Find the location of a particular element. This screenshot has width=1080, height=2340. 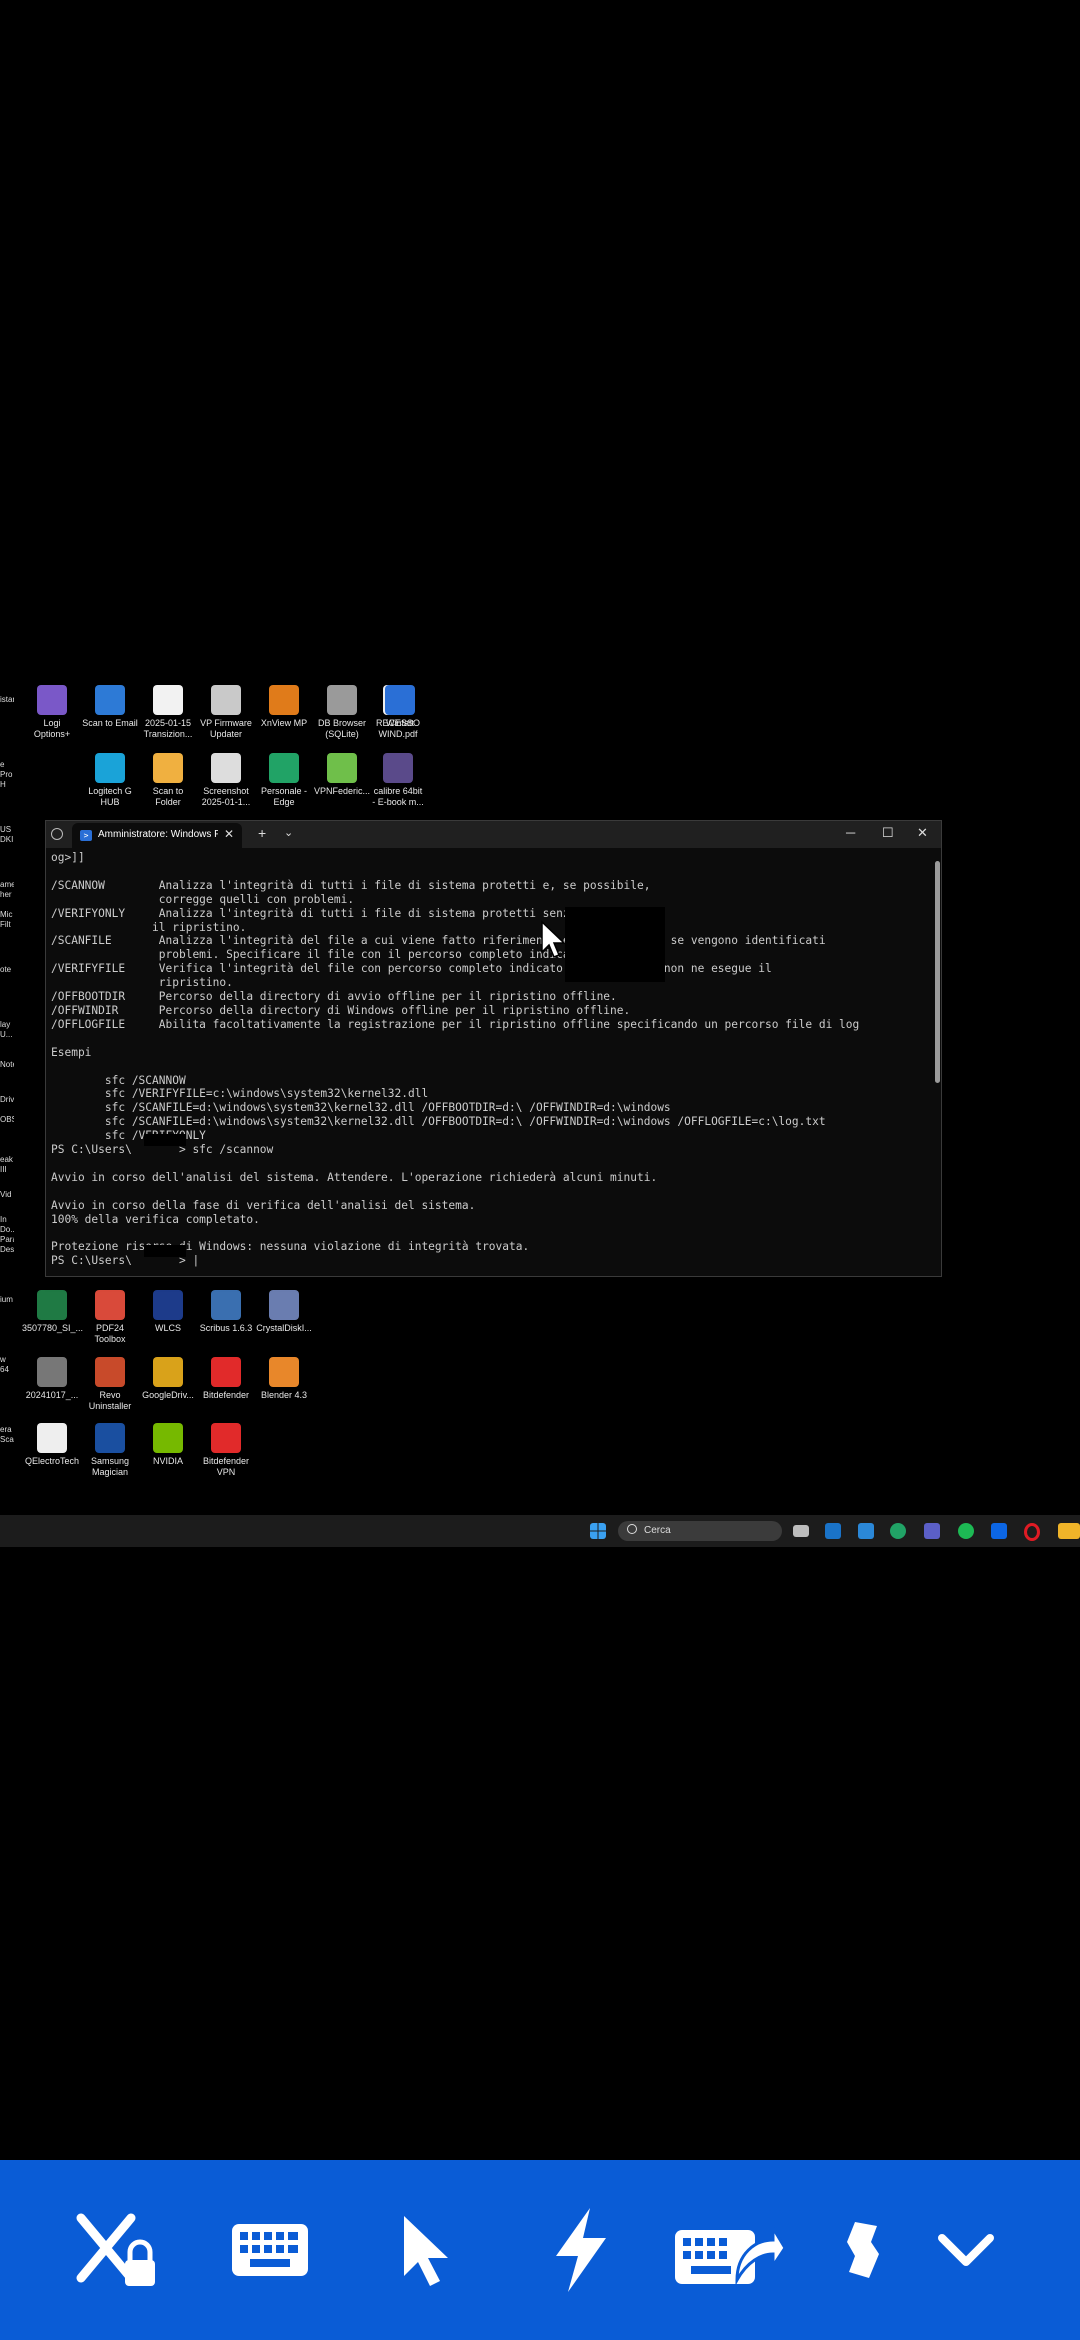

desktop-icon: VP Firmware Updater is located at coordinates (226, 712).